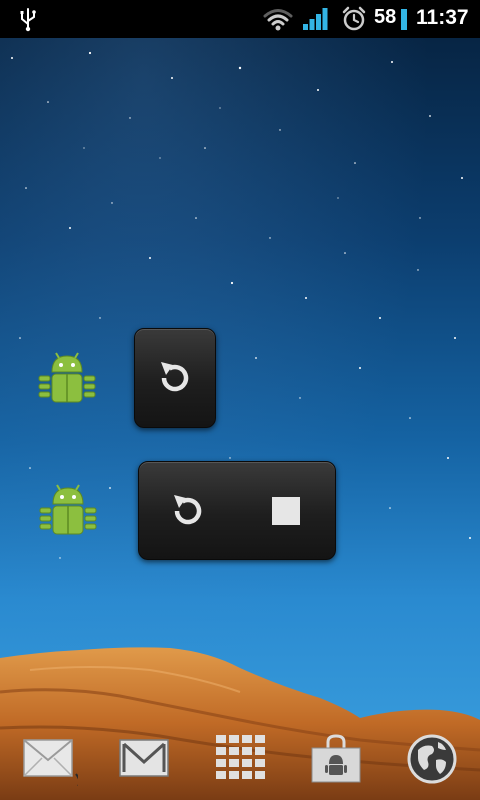 The width and height of the screenshot is (480, 800). Describe the element at coordinates (315, 19) in the screenshot. I see `signal-icon` at that location.